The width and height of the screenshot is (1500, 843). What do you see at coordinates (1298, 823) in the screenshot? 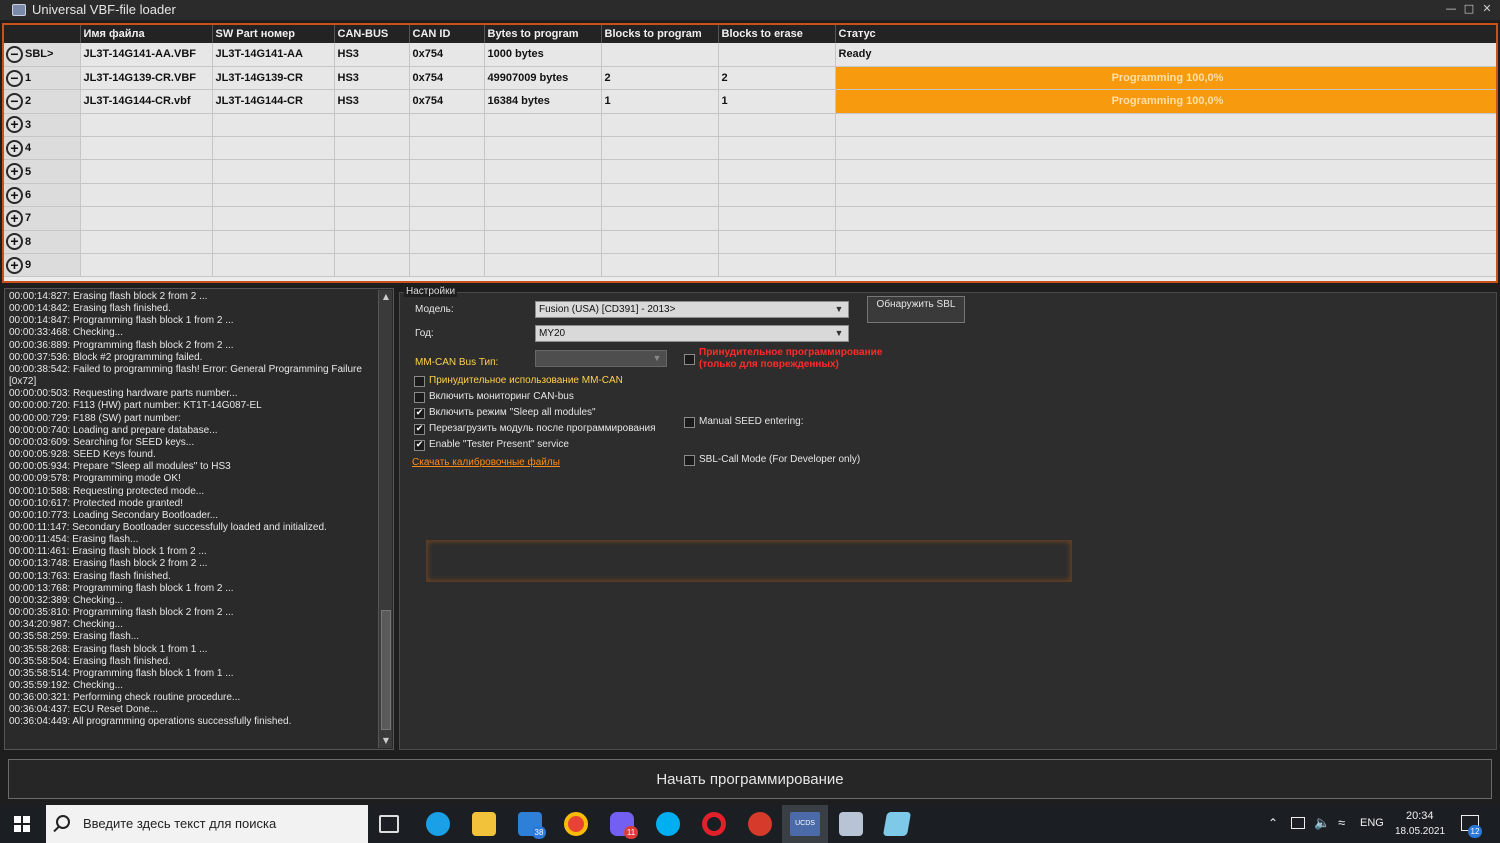
I see `tray-security-icon` at bounding box center [1298, 823].